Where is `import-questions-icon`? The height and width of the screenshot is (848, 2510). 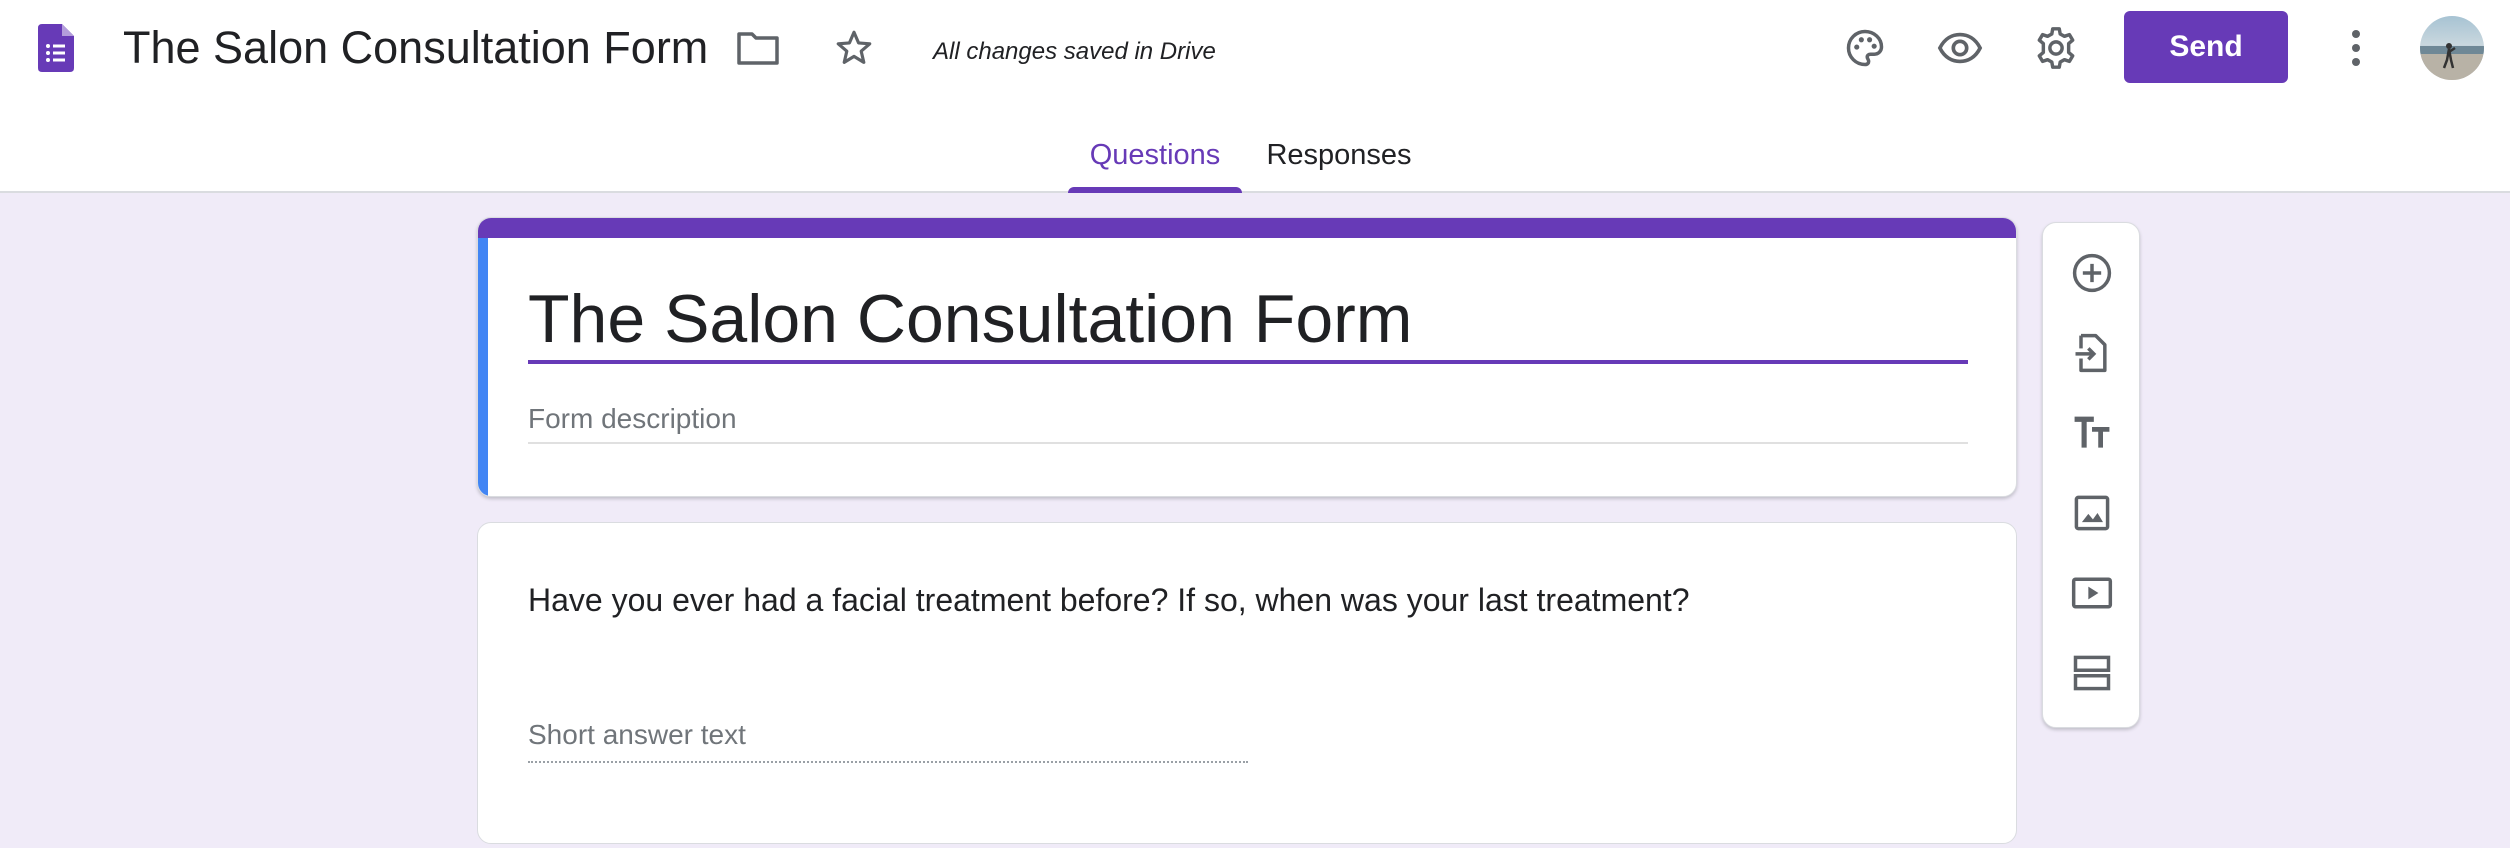
import-questions-icon is located at coordinates (2092, 353).